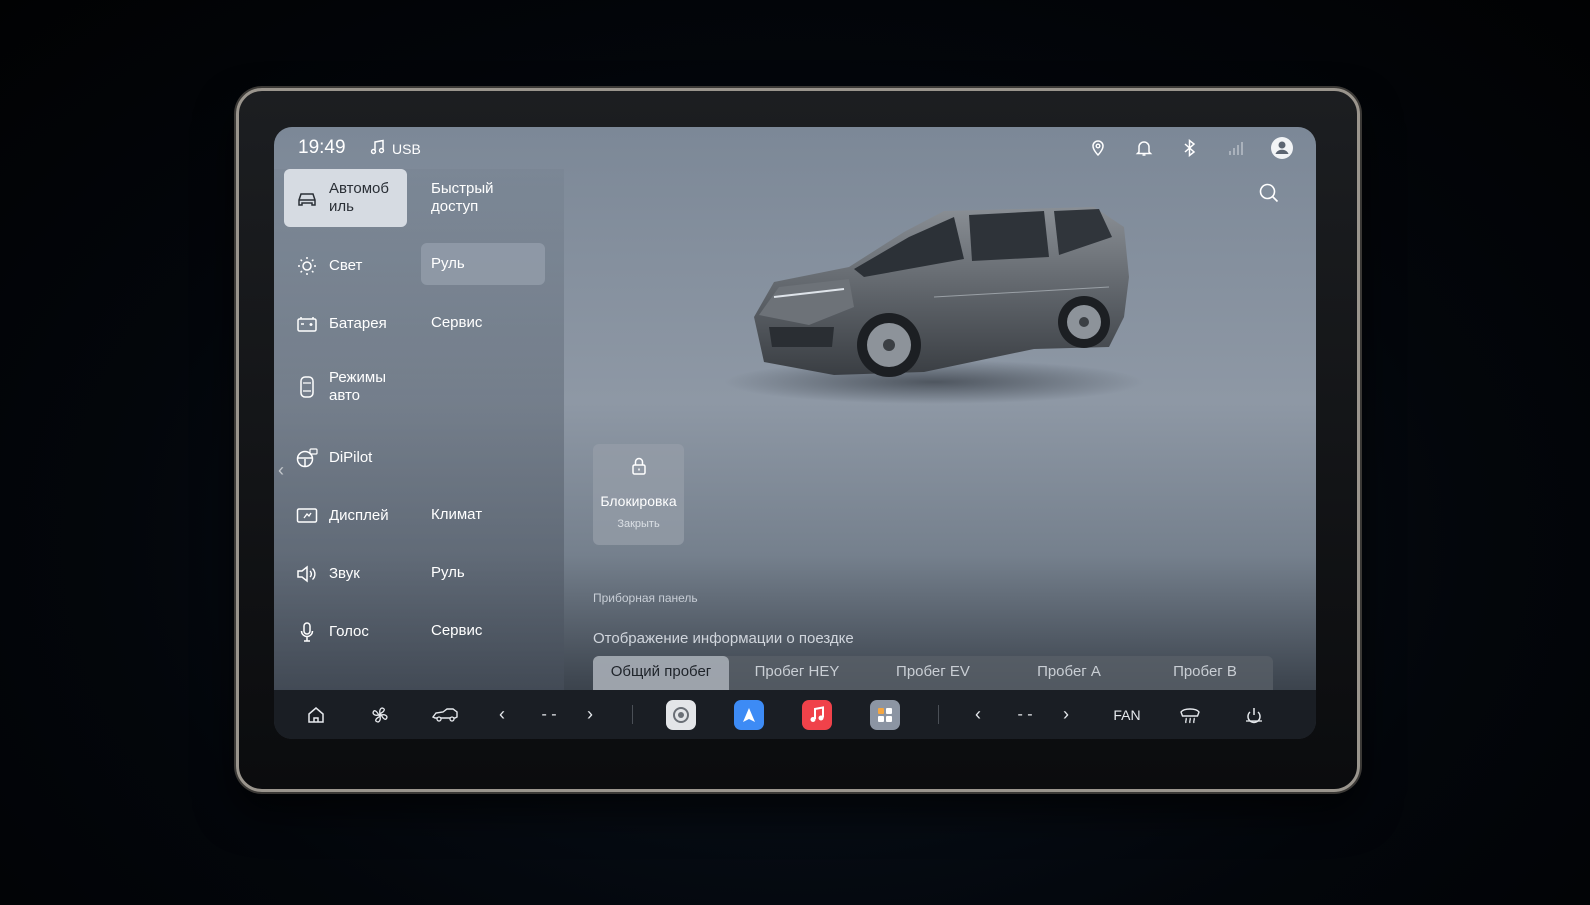  What do you see at coordinates (316, 714) in the screenshot?
I see `home-icon` at bounding box center [316, 714].